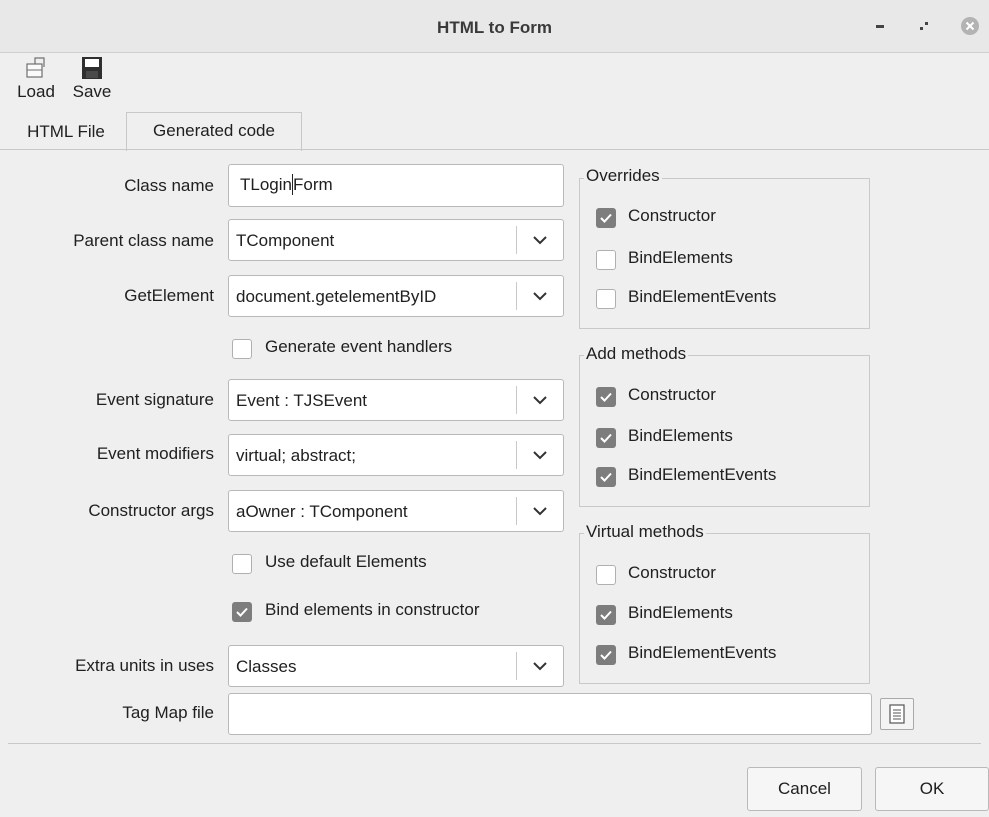  Describe the element at coordinates (302, 400) in the screenshot. I see `event-signature-value: Event : TJSEvent` at that location.